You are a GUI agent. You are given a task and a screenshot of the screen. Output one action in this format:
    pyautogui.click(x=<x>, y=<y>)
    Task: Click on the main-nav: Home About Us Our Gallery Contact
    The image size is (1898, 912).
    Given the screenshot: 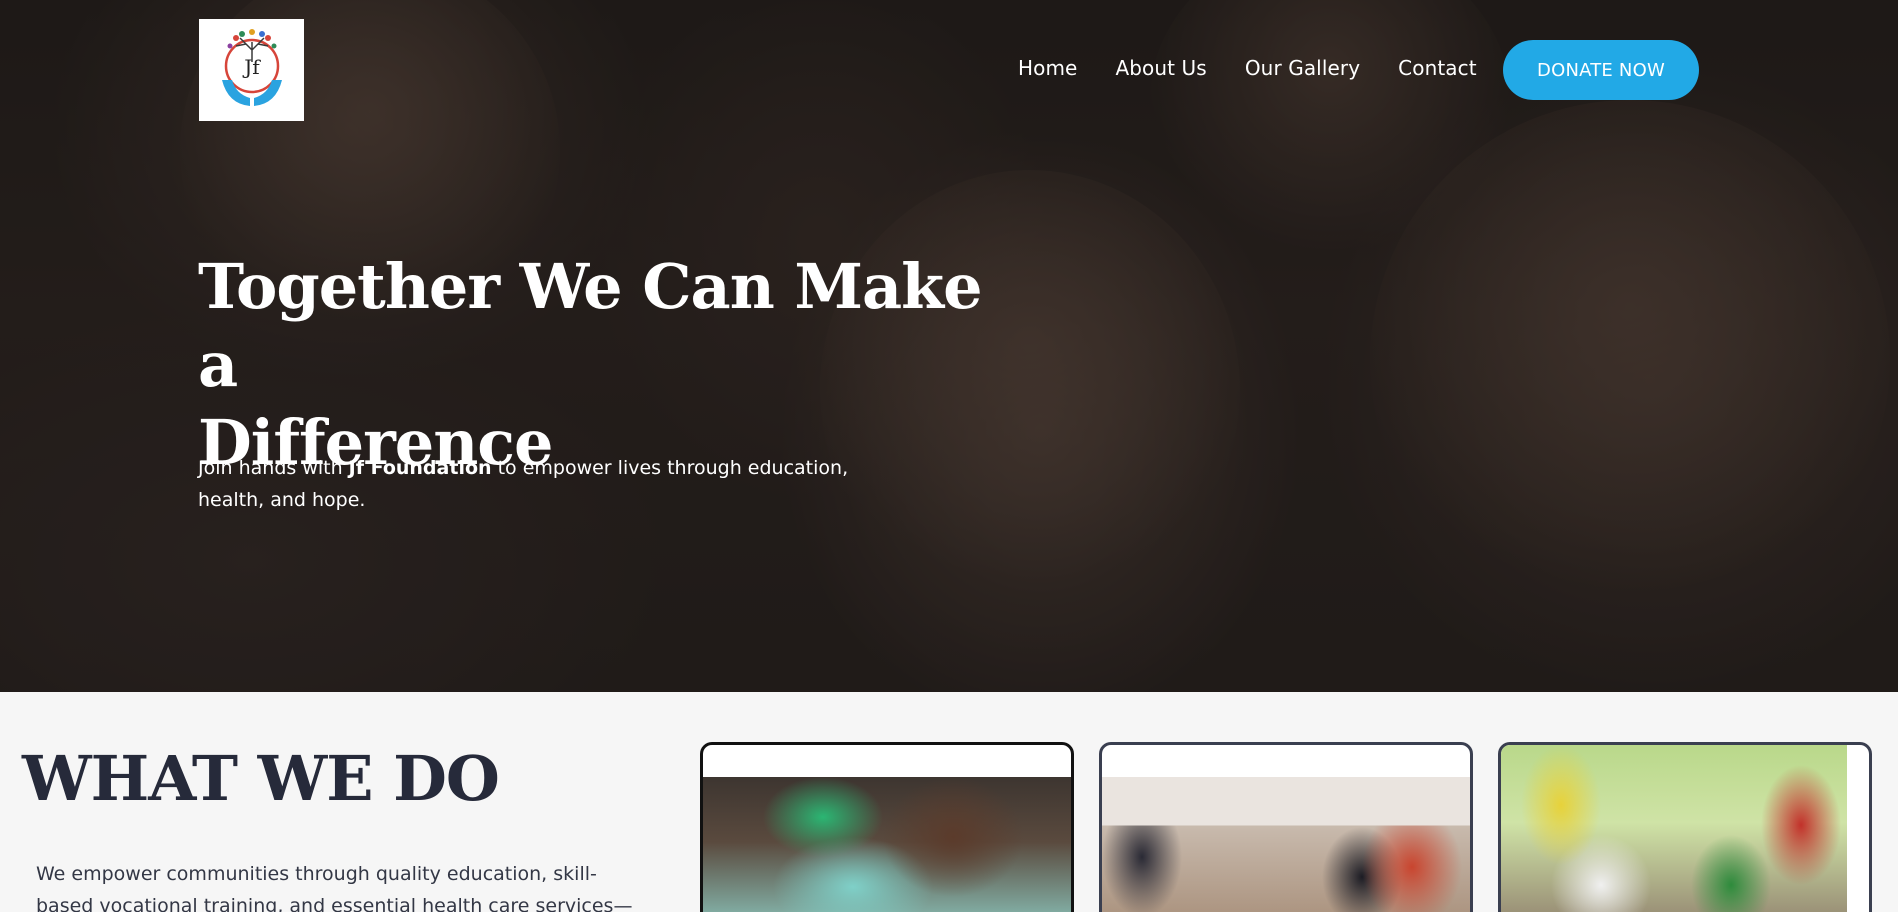 What is the action you would take?
    pyautogui.click(x=1247, y=68)
    